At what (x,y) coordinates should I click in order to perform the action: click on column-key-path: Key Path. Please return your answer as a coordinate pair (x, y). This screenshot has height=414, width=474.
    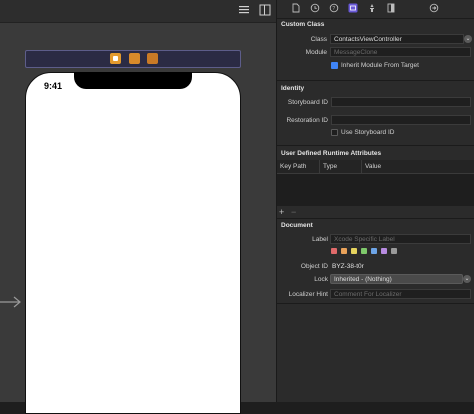
    Looking at the image, I should click on (293, 166).